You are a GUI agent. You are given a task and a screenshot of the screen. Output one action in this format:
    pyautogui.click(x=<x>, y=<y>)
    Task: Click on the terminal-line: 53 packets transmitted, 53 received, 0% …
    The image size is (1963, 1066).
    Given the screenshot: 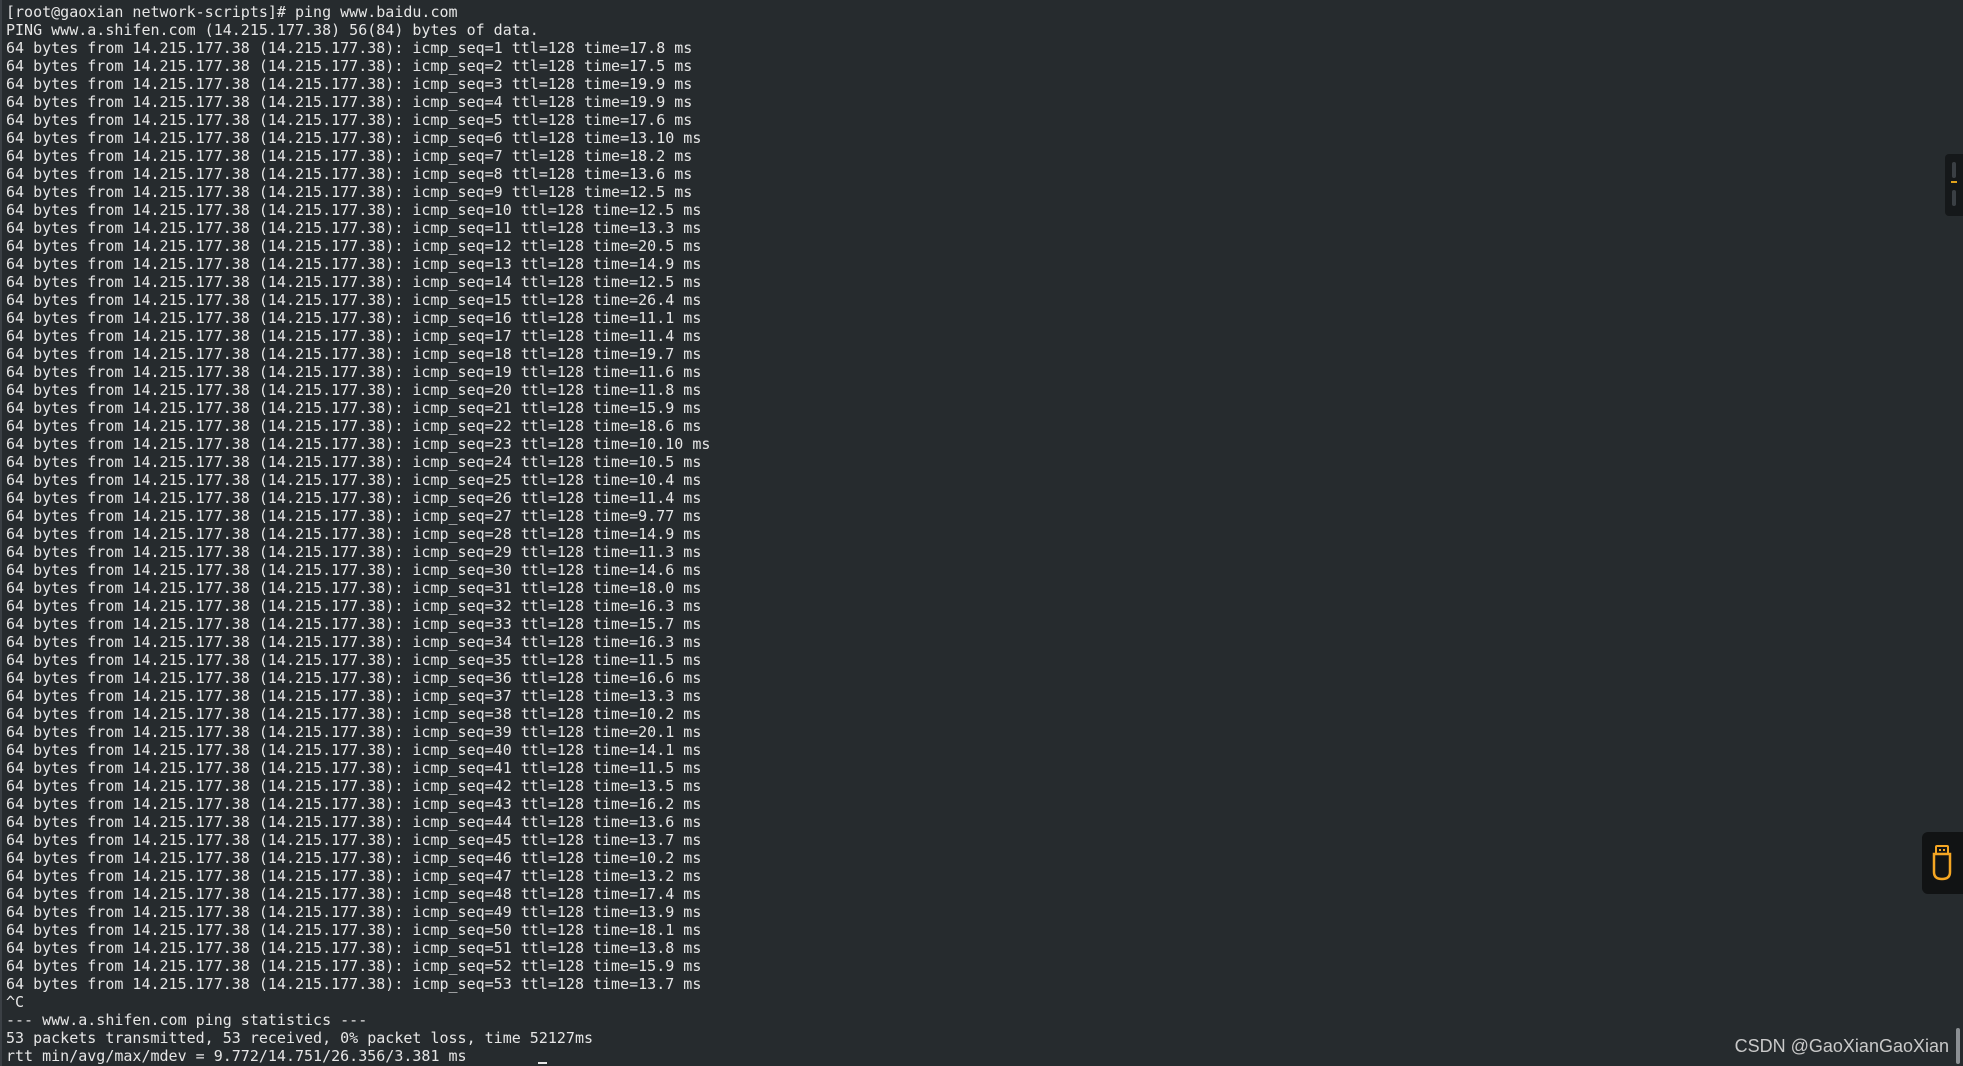 What is the action you would take?
    pyautogui.click(x=299, y=1038)
    